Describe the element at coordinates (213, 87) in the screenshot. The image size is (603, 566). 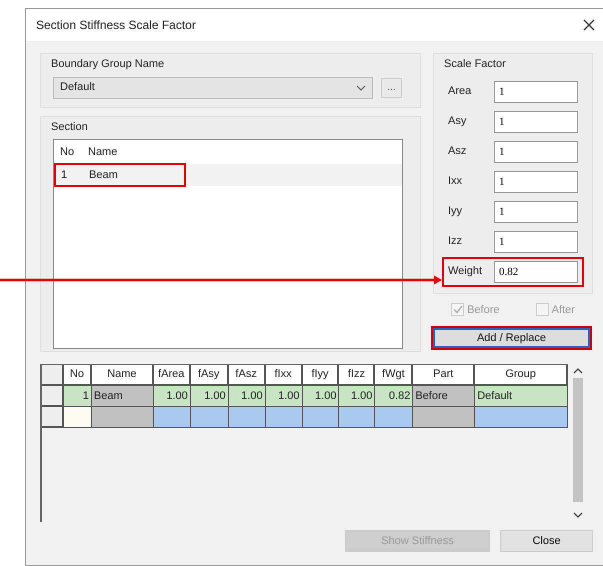
I see `group-dropdown: Default` at that location.